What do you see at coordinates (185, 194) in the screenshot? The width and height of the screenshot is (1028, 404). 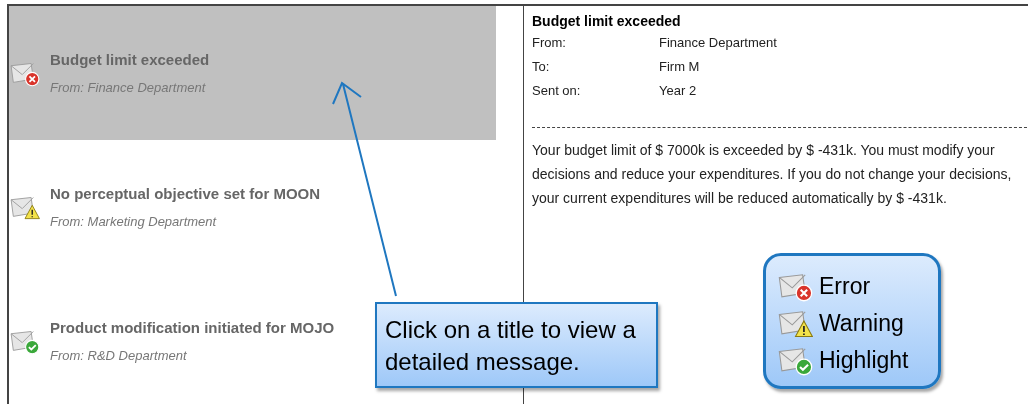 I see `message-title: No perceptual objective set for MOON` at bounding box center [185, 194].